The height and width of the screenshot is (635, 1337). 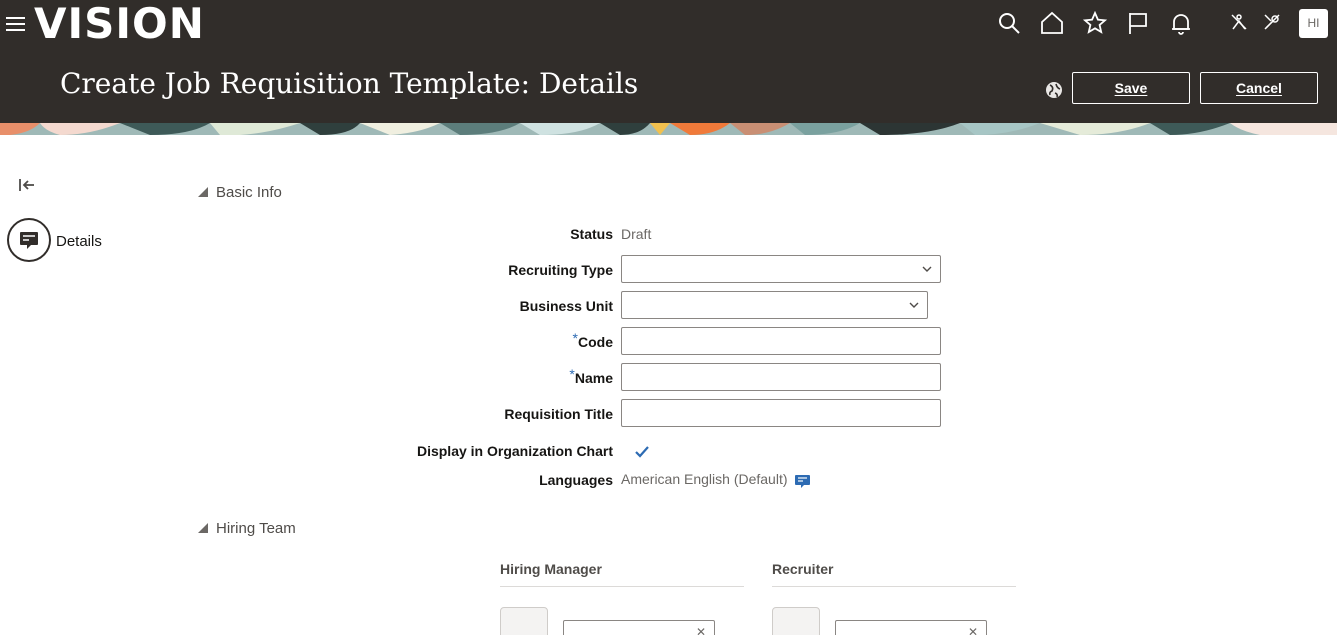 I want to click on save-button: Save, so click(x=1131, y=88).